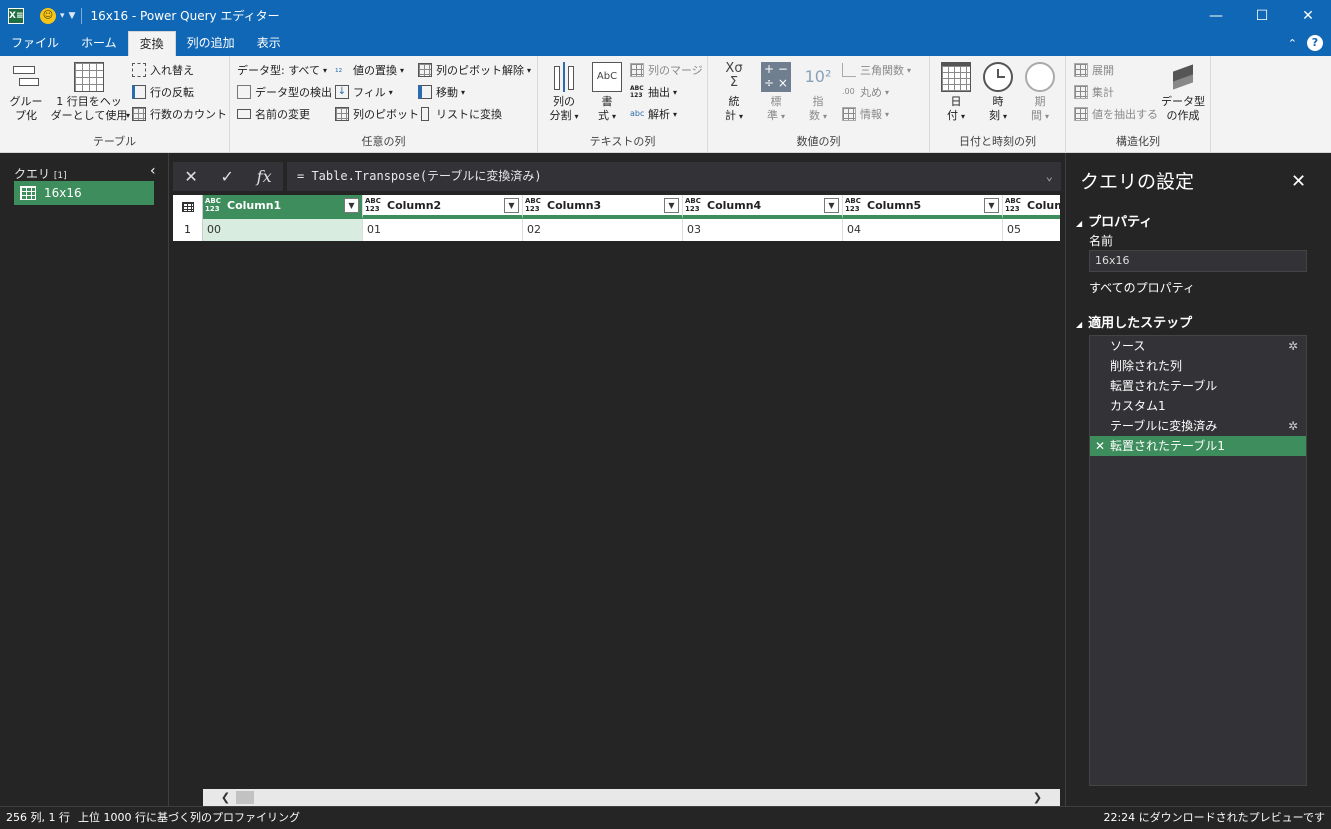 The image size is (1331, 829). What do you see at coordinates (188, 230) in the screenshot?
I see `row-number: 1` at bounding box center [188, 230].